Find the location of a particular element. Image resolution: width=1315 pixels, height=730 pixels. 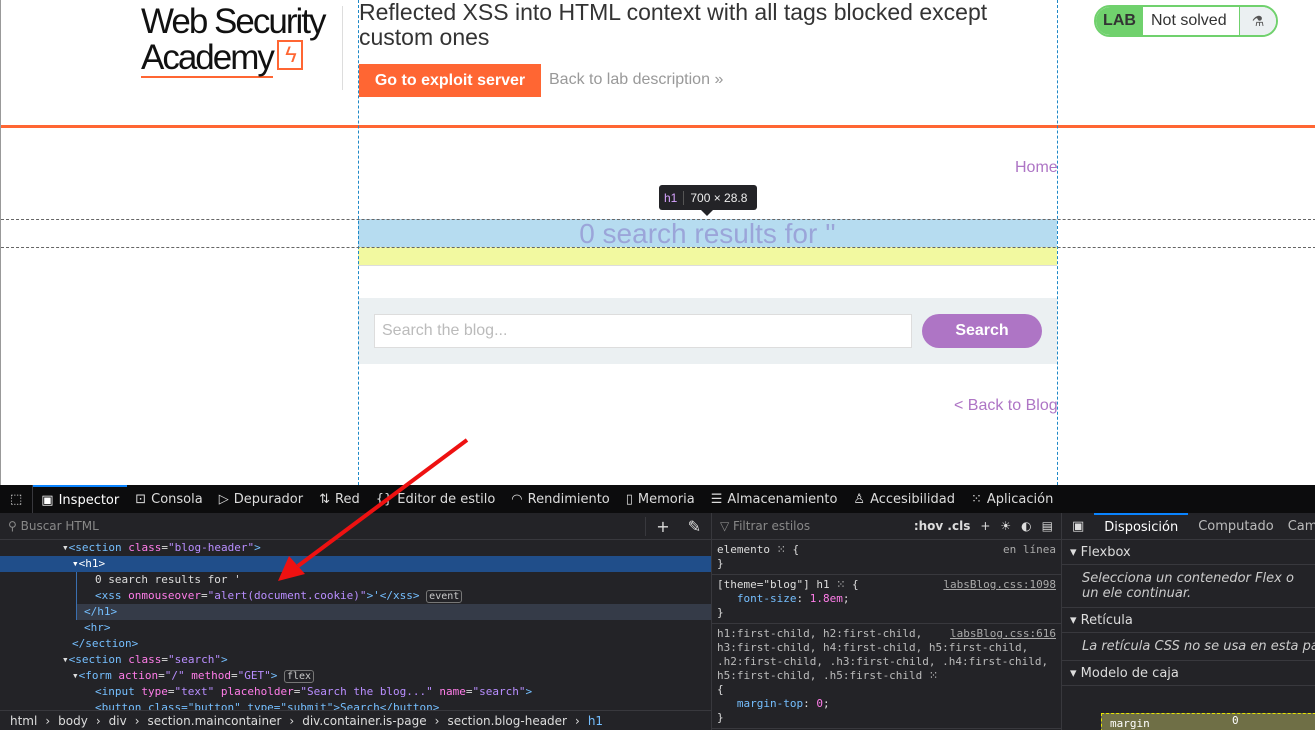

annotation-overlay is located at coordinates (373, 509).